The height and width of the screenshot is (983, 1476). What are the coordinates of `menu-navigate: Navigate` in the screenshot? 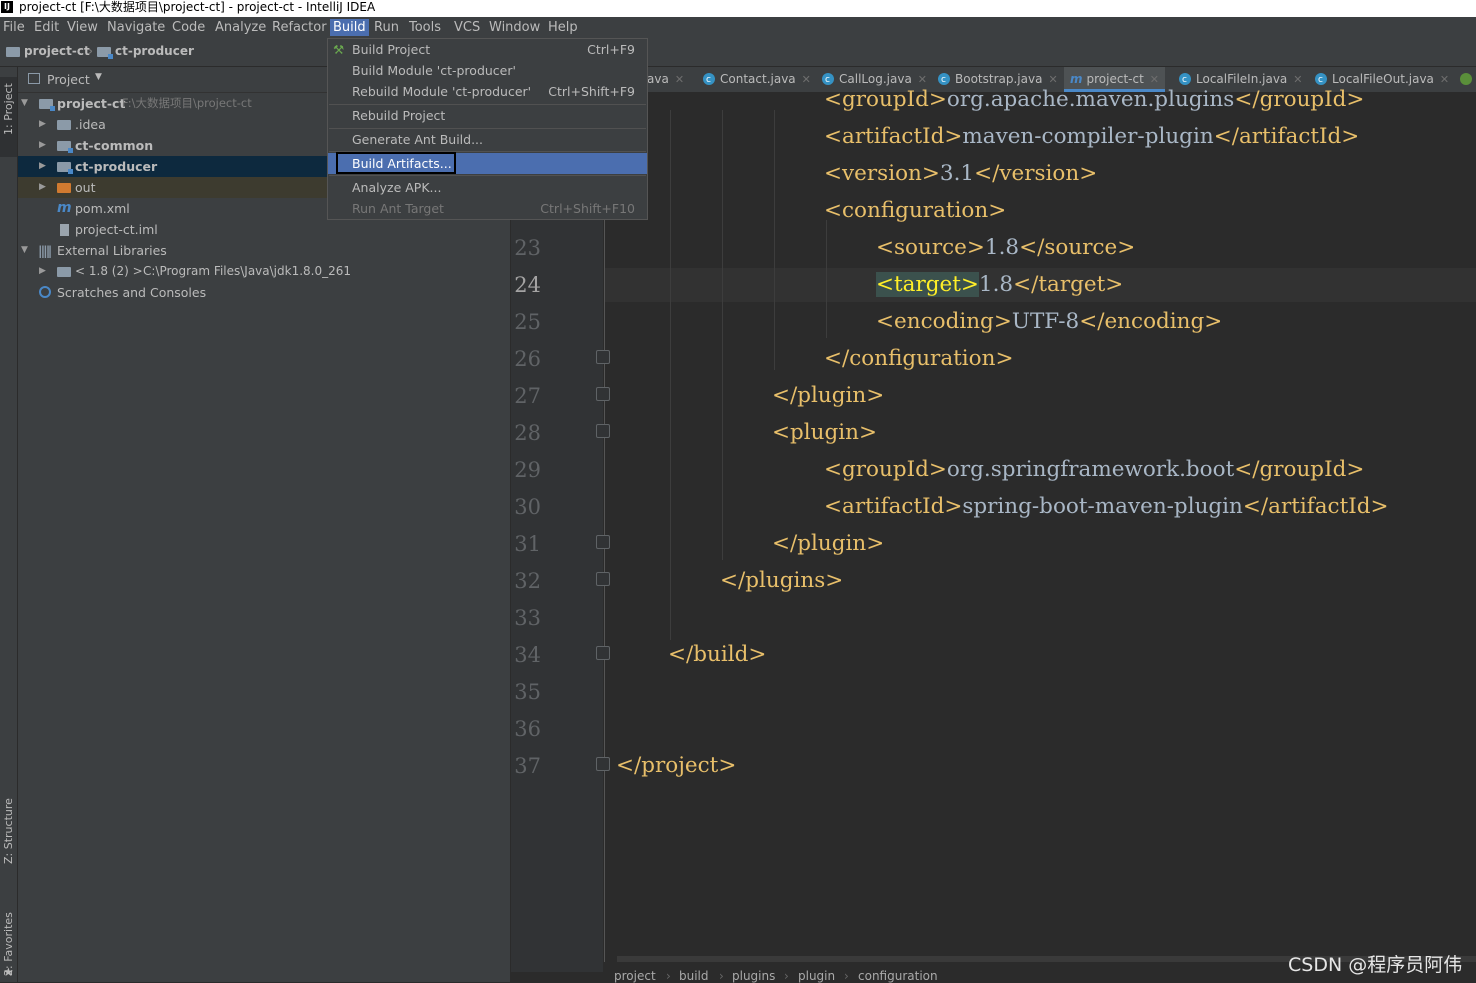 It's located at (136, 27).